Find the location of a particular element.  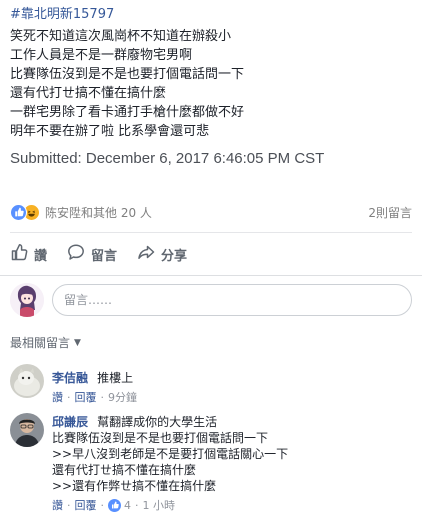

comment-button-label: 留言 is located at coordinates (104, 256).